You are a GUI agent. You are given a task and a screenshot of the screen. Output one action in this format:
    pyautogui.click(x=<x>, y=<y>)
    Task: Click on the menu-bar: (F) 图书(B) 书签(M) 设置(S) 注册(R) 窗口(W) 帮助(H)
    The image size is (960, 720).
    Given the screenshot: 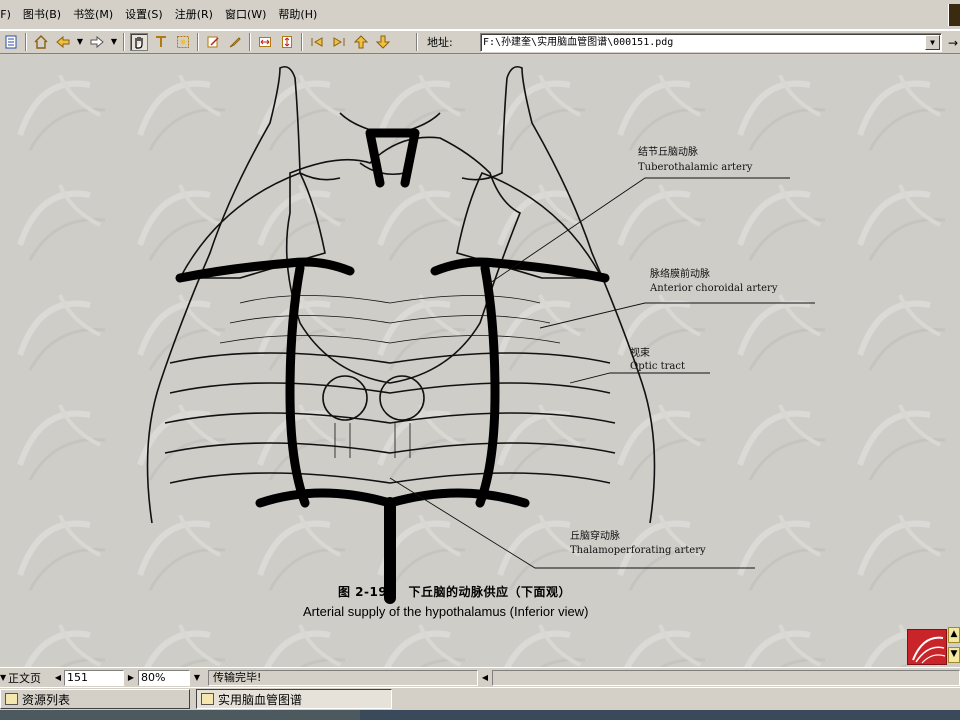 What is the action you would take?
    pyautogui.click(x=480, y=15)
    